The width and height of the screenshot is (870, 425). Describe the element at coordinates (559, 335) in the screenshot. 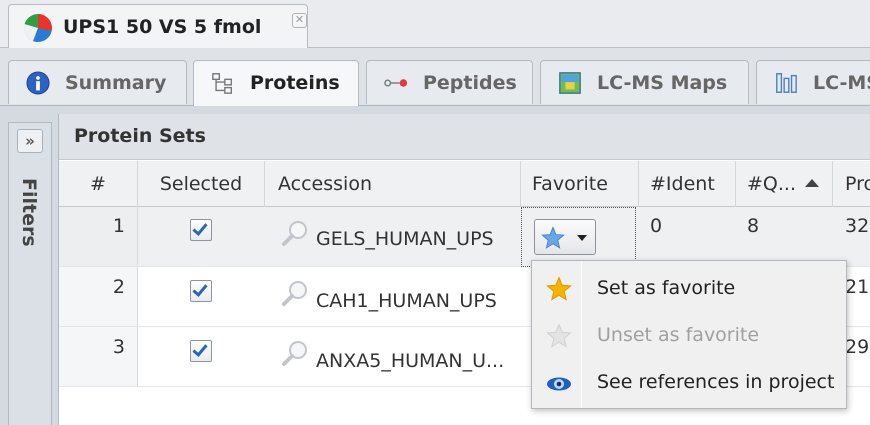

I see `star-gray-icon` at that location.